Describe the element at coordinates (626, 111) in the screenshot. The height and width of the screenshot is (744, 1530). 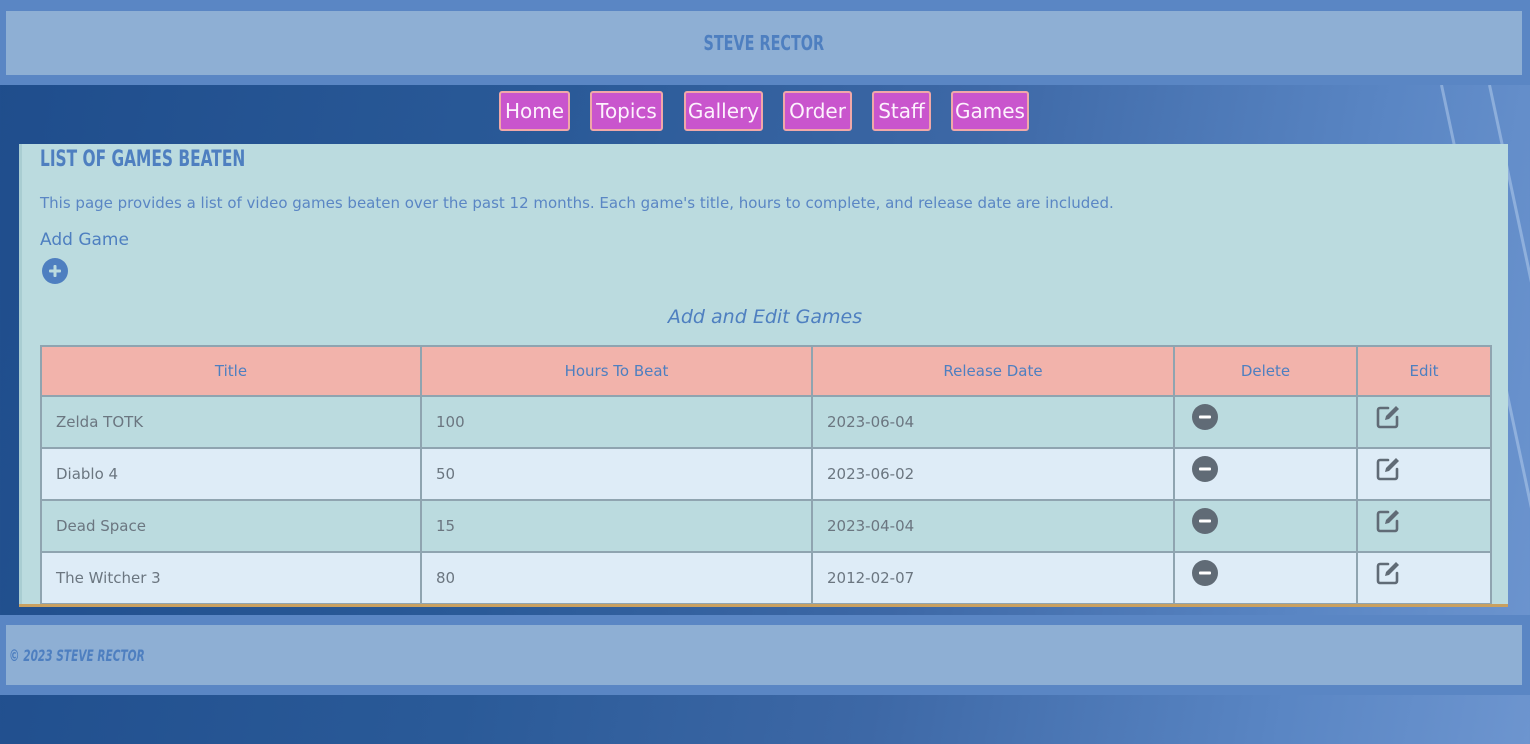
I see `nav-topics: Topics` at that location.